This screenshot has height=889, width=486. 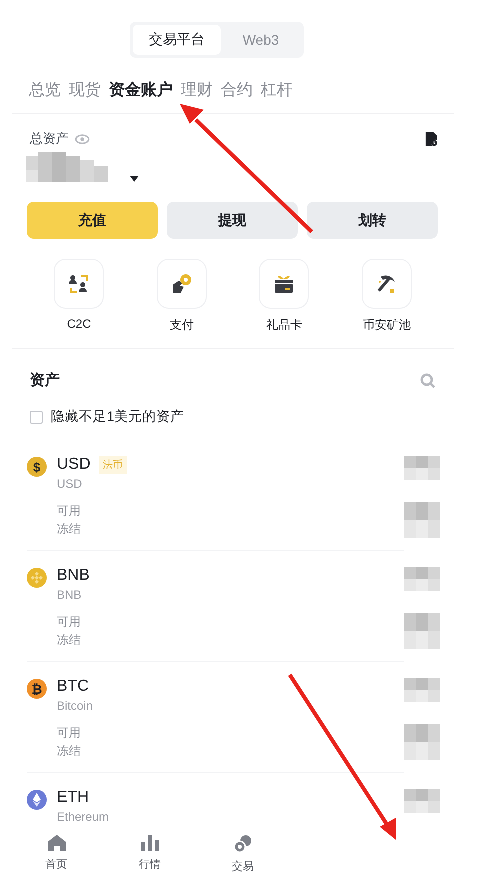 I want to click on checkbox-label: 隐藏不足1美元的资产, so click(x=118, y=417).